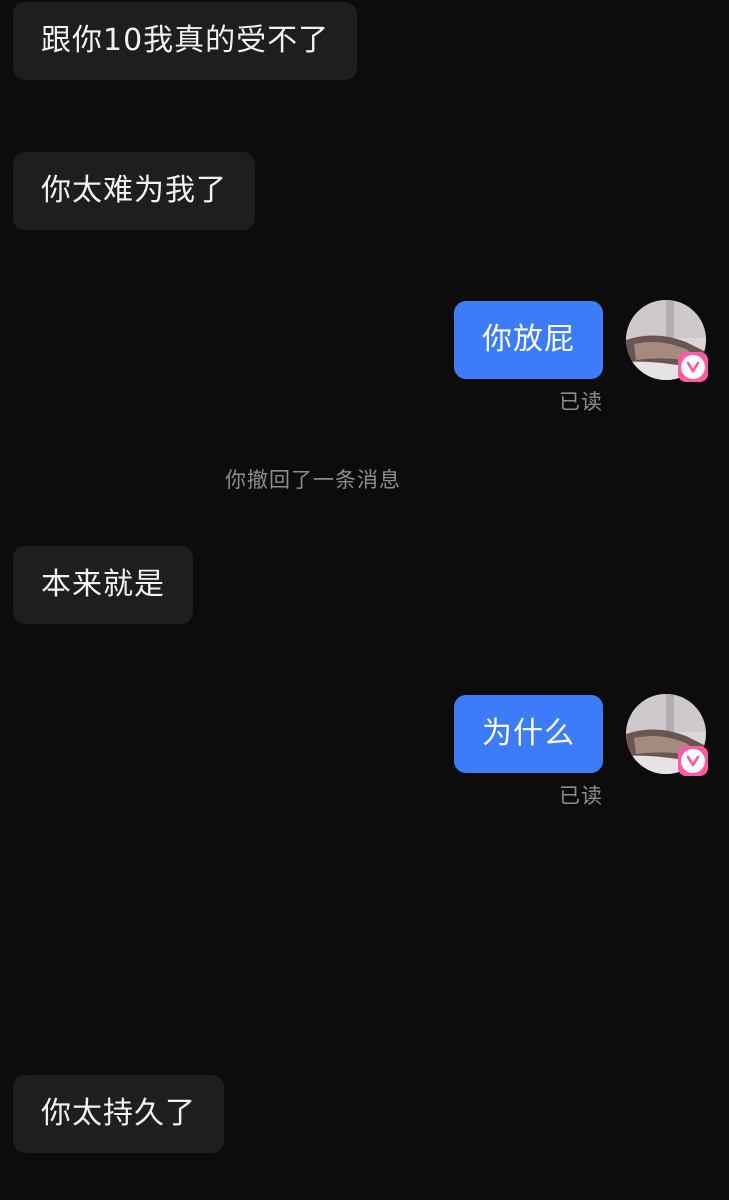 Image resolution: width=729 pixels, height=1200 pixels. Describe the element at coordinates (528, 340) in the screenshot. I see `outgoing-message-bubble: 你放屁` at that location.